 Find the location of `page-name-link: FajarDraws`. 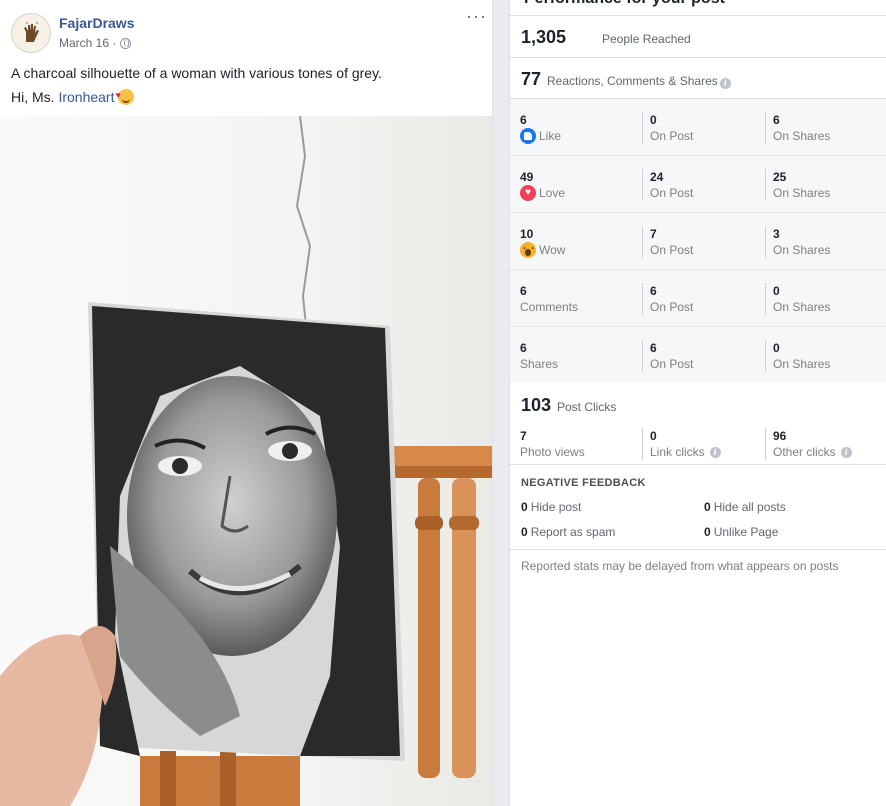

page-name-link: FajarDraws is located at coordinates (96, 23).